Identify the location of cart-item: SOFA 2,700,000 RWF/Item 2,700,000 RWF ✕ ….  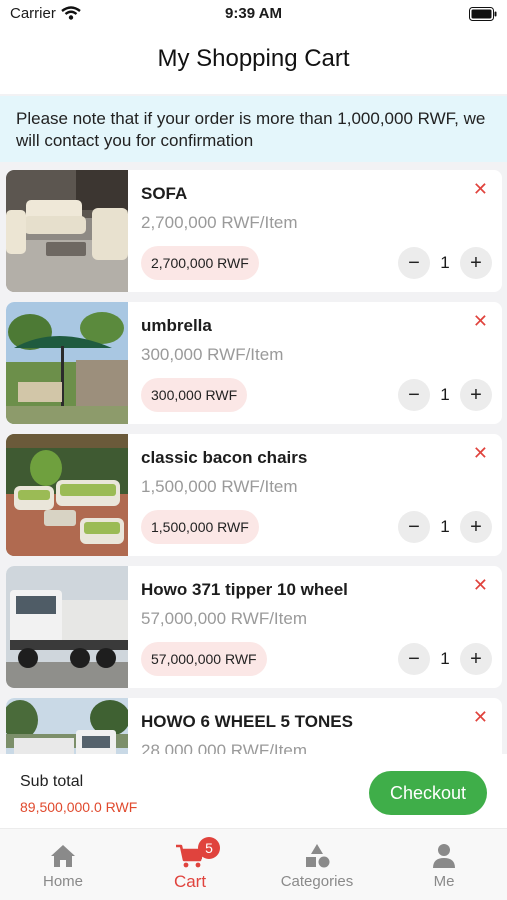
(254, 231).